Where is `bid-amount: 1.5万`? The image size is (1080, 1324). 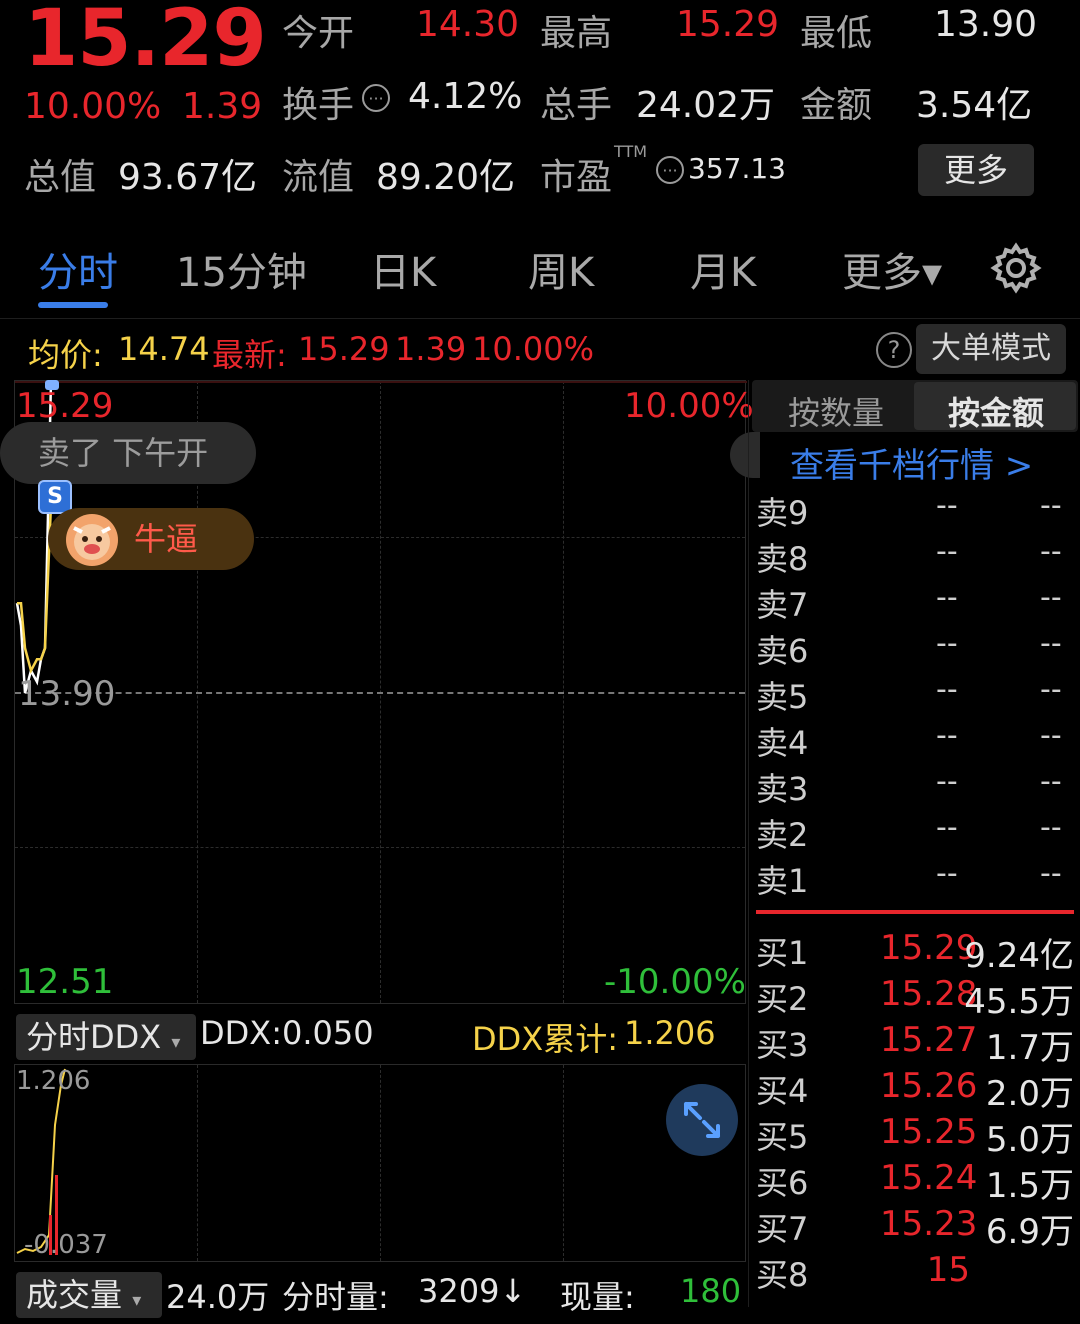 bid-amount: 1.5万 is located at coordinates (1029, 1186).